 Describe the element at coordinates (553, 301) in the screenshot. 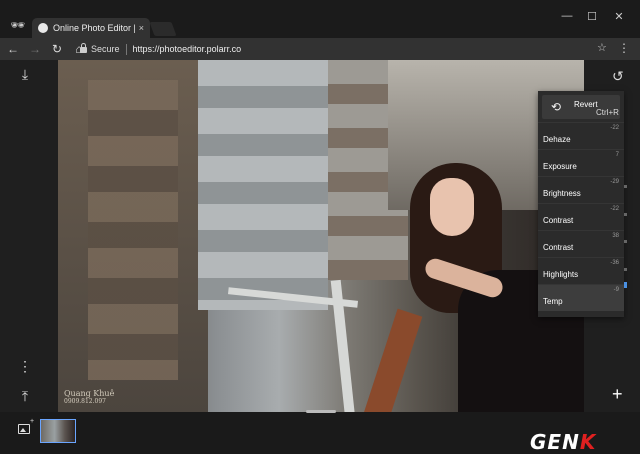

I see `adjustment-name: Temp` at that location.